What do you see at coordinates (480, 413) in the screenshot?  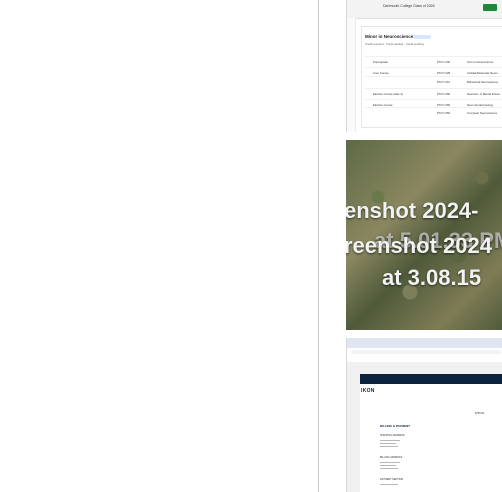 I see `order-amount: $759.99` at bounding box center [480, 413].